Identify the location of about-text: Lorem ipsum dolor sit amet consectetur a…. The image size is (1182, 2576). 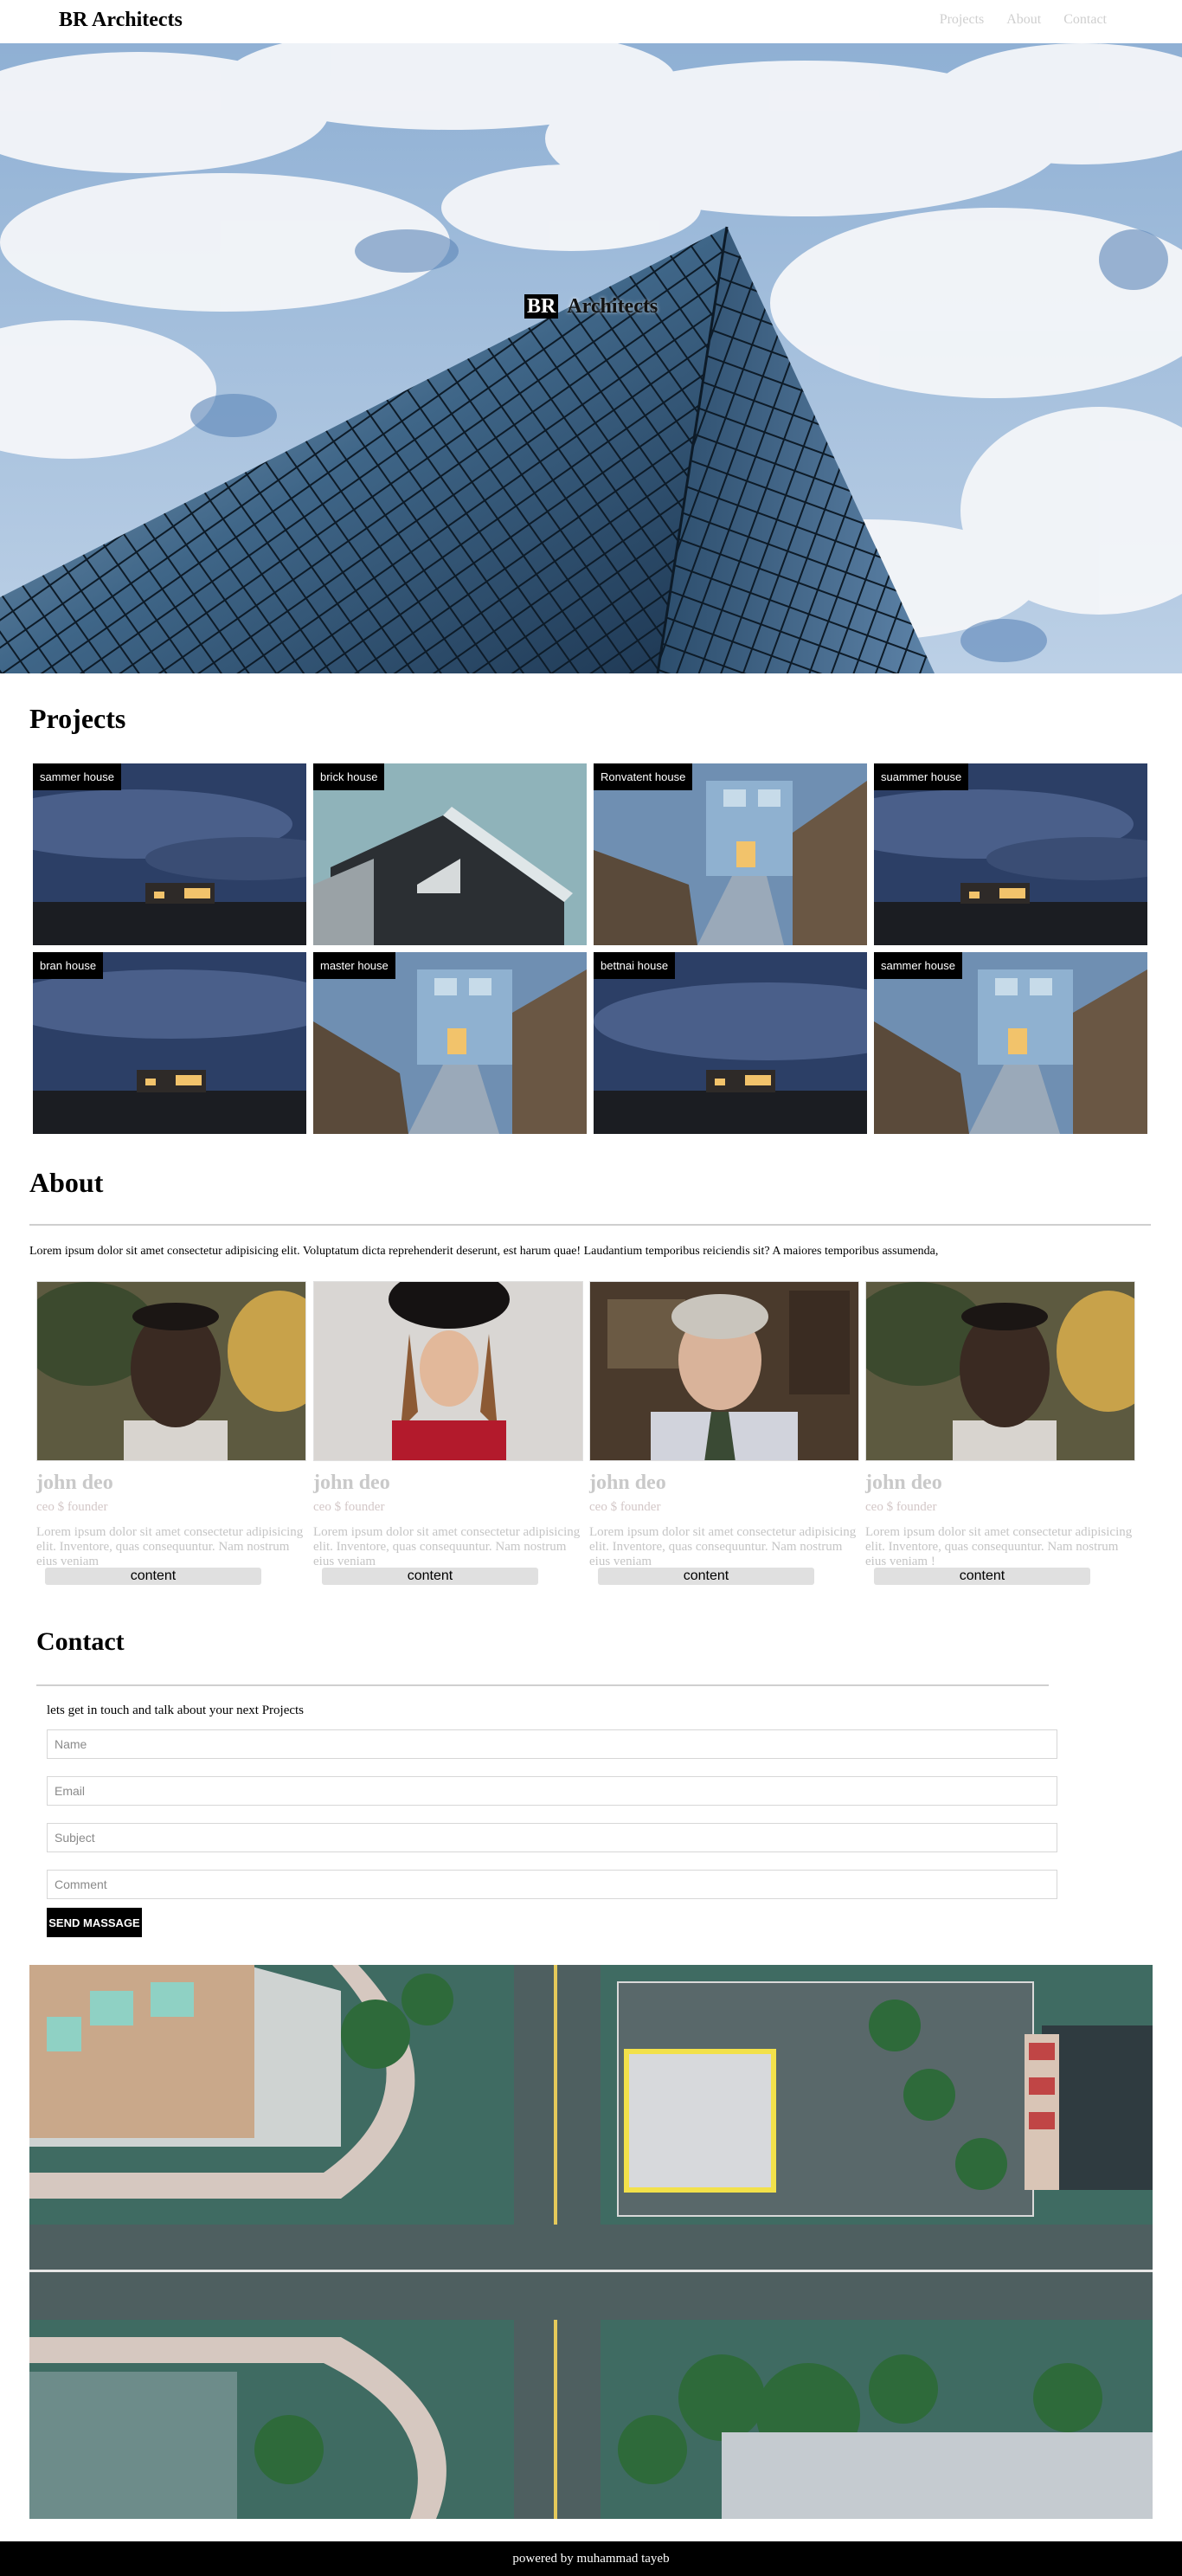
(484, 1251).